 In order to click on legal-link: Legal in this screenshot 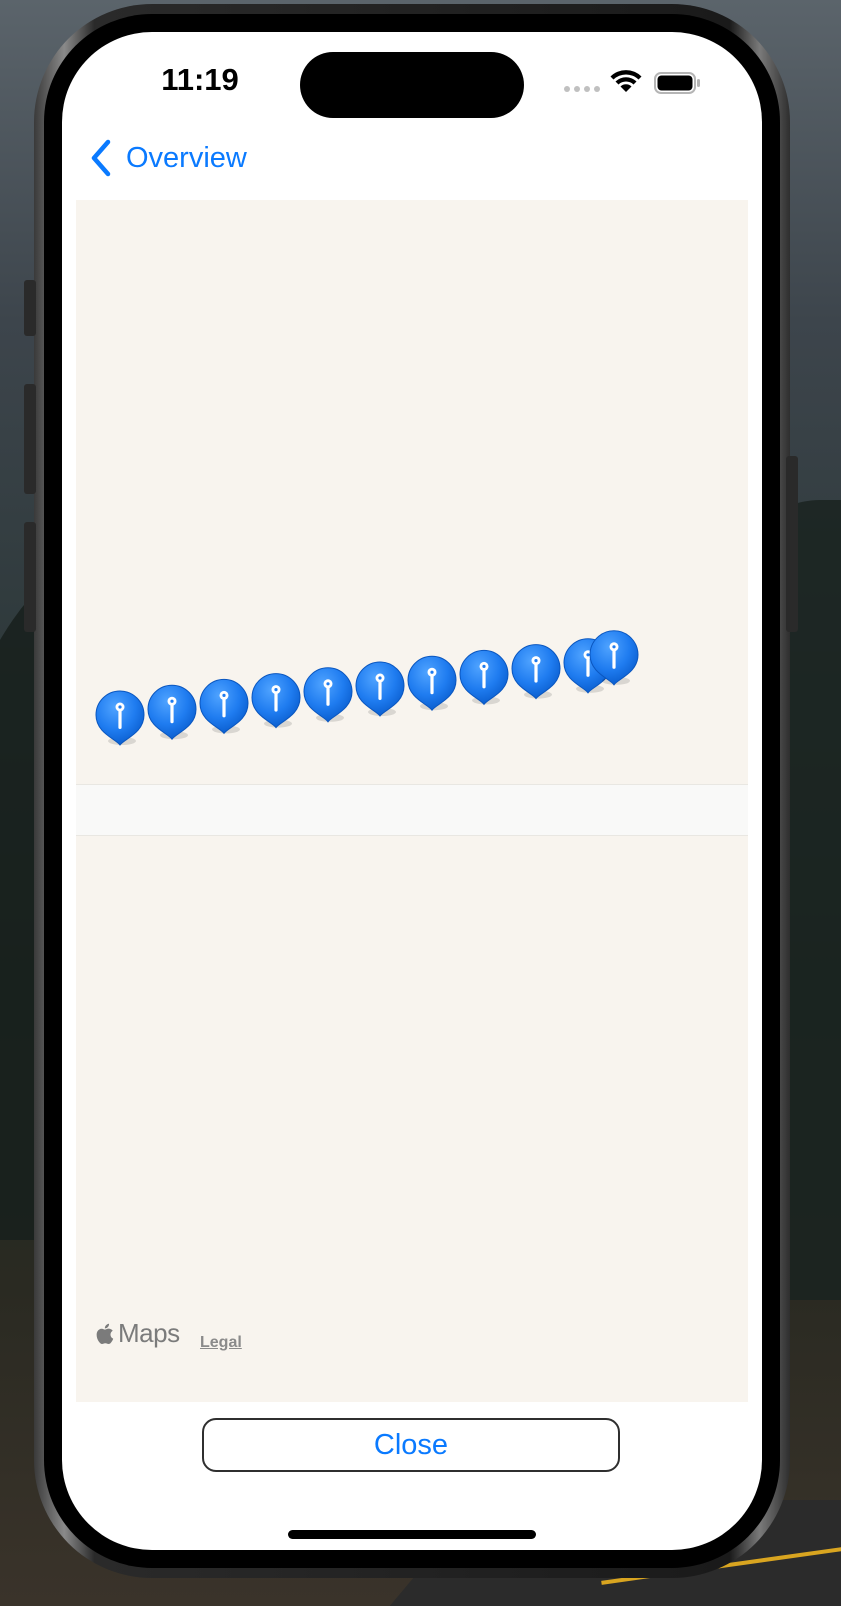, I will do `click(221, 1343)`.